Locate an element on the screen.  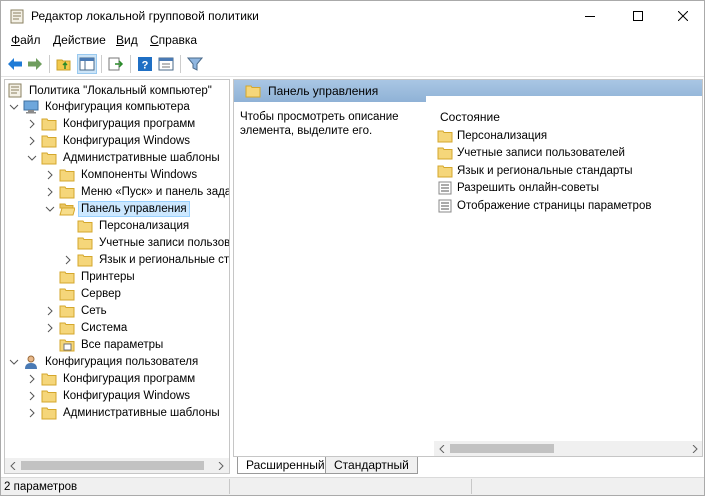
forward-button is located at coordinates (35, 64).